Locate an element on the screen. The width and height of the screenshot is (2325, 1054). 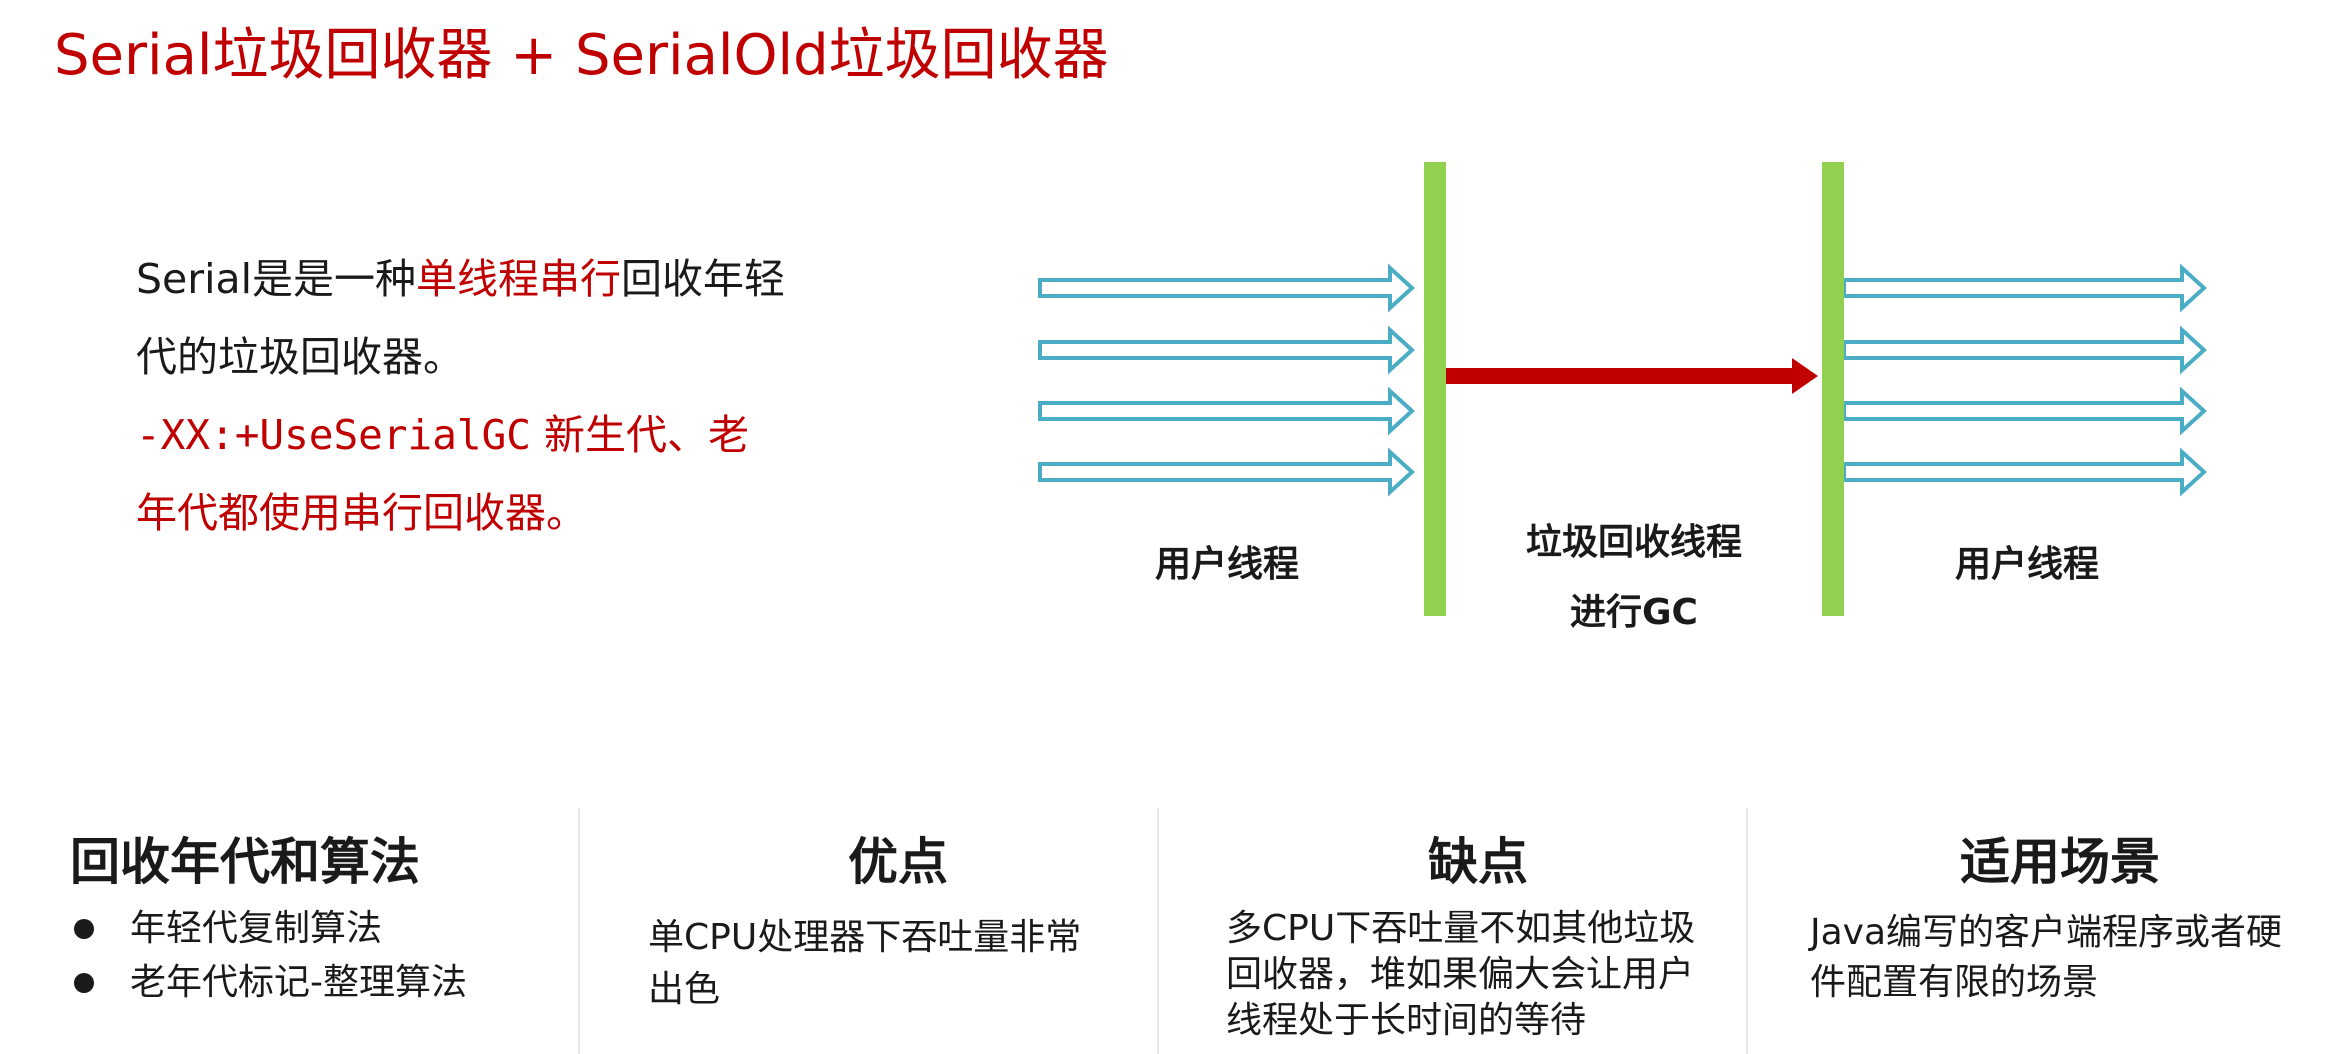
list-item-text: 年轻代复制算法 is located at coordinates (256, 928).